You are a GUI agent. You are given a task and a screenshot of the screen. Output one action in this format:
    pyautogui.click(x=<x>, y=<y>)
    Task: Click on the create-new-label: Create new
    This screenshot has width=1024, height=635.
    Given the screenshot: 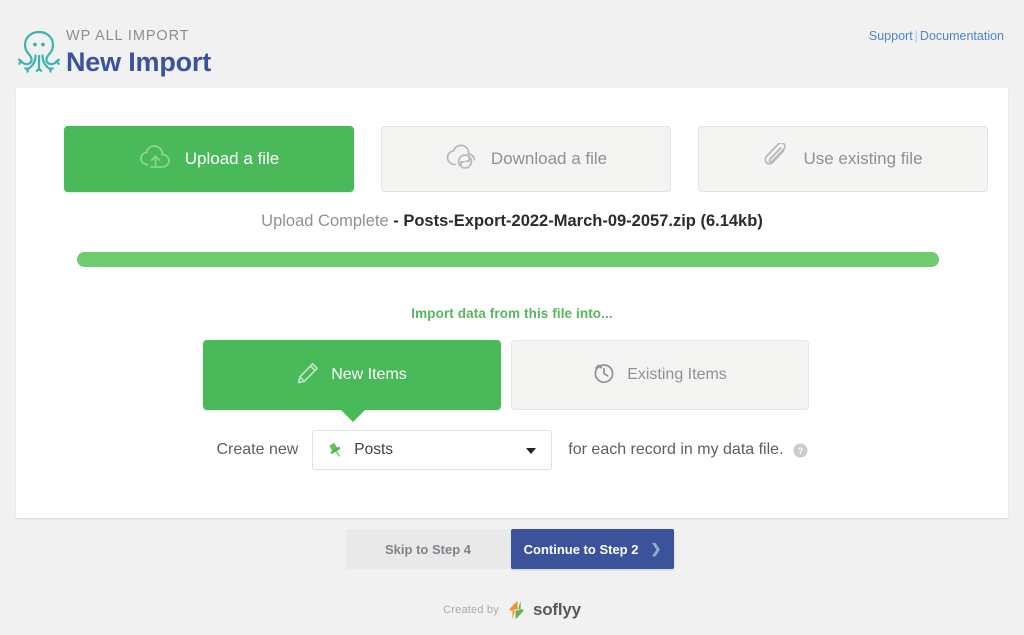 What is the action you would take?
    pyautogui.click(x=257, y=449)
    